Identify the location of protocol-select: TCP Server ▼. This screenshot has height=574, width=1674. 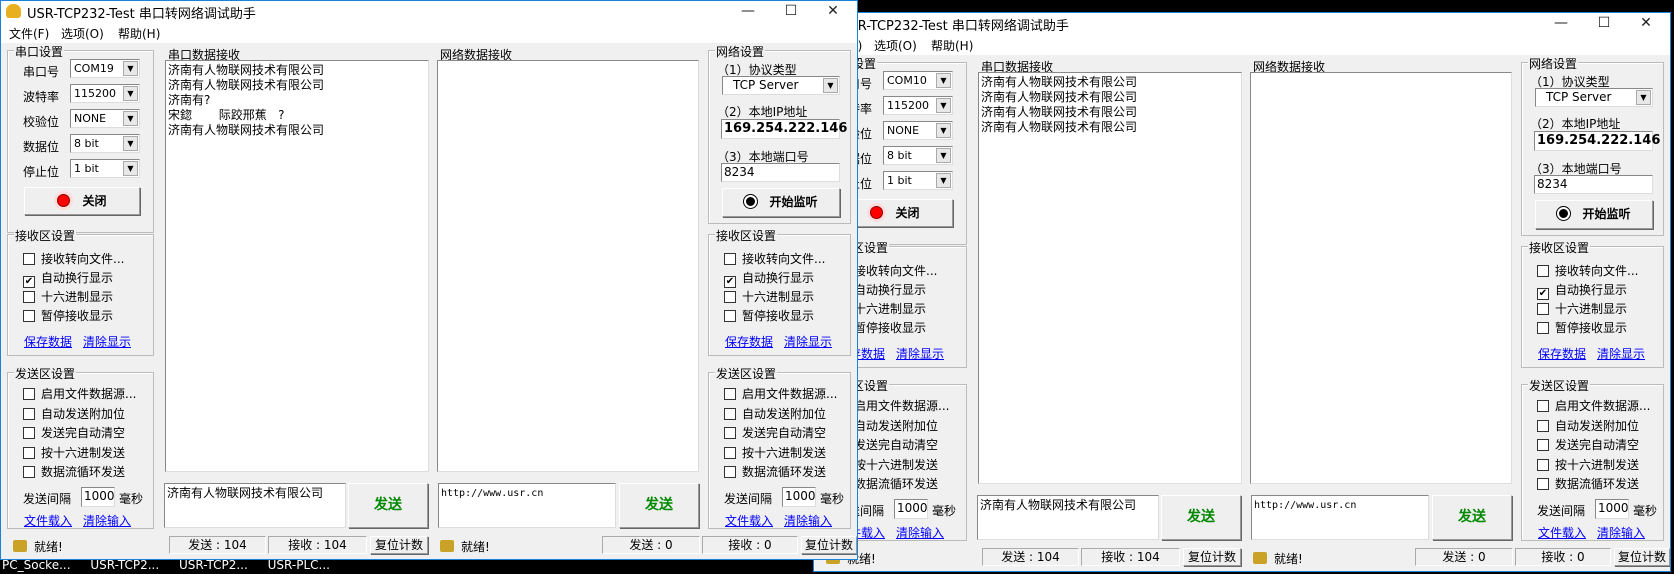
(781, 85).